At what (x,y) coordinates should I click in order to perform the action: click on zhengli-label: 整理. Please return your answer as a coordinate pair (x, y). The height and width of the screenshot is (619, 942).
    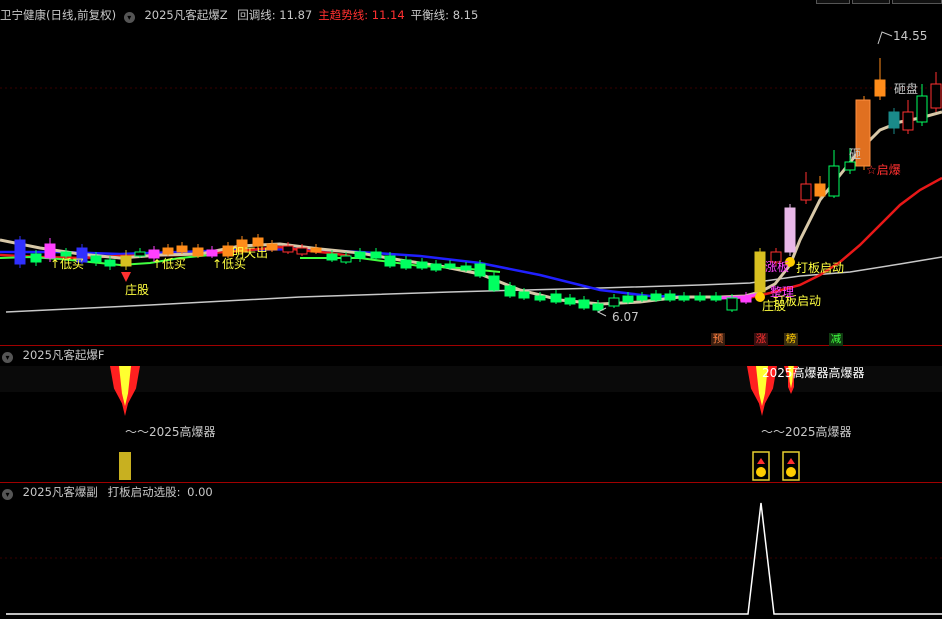
    Looking at the image, I should click on (782, 292).